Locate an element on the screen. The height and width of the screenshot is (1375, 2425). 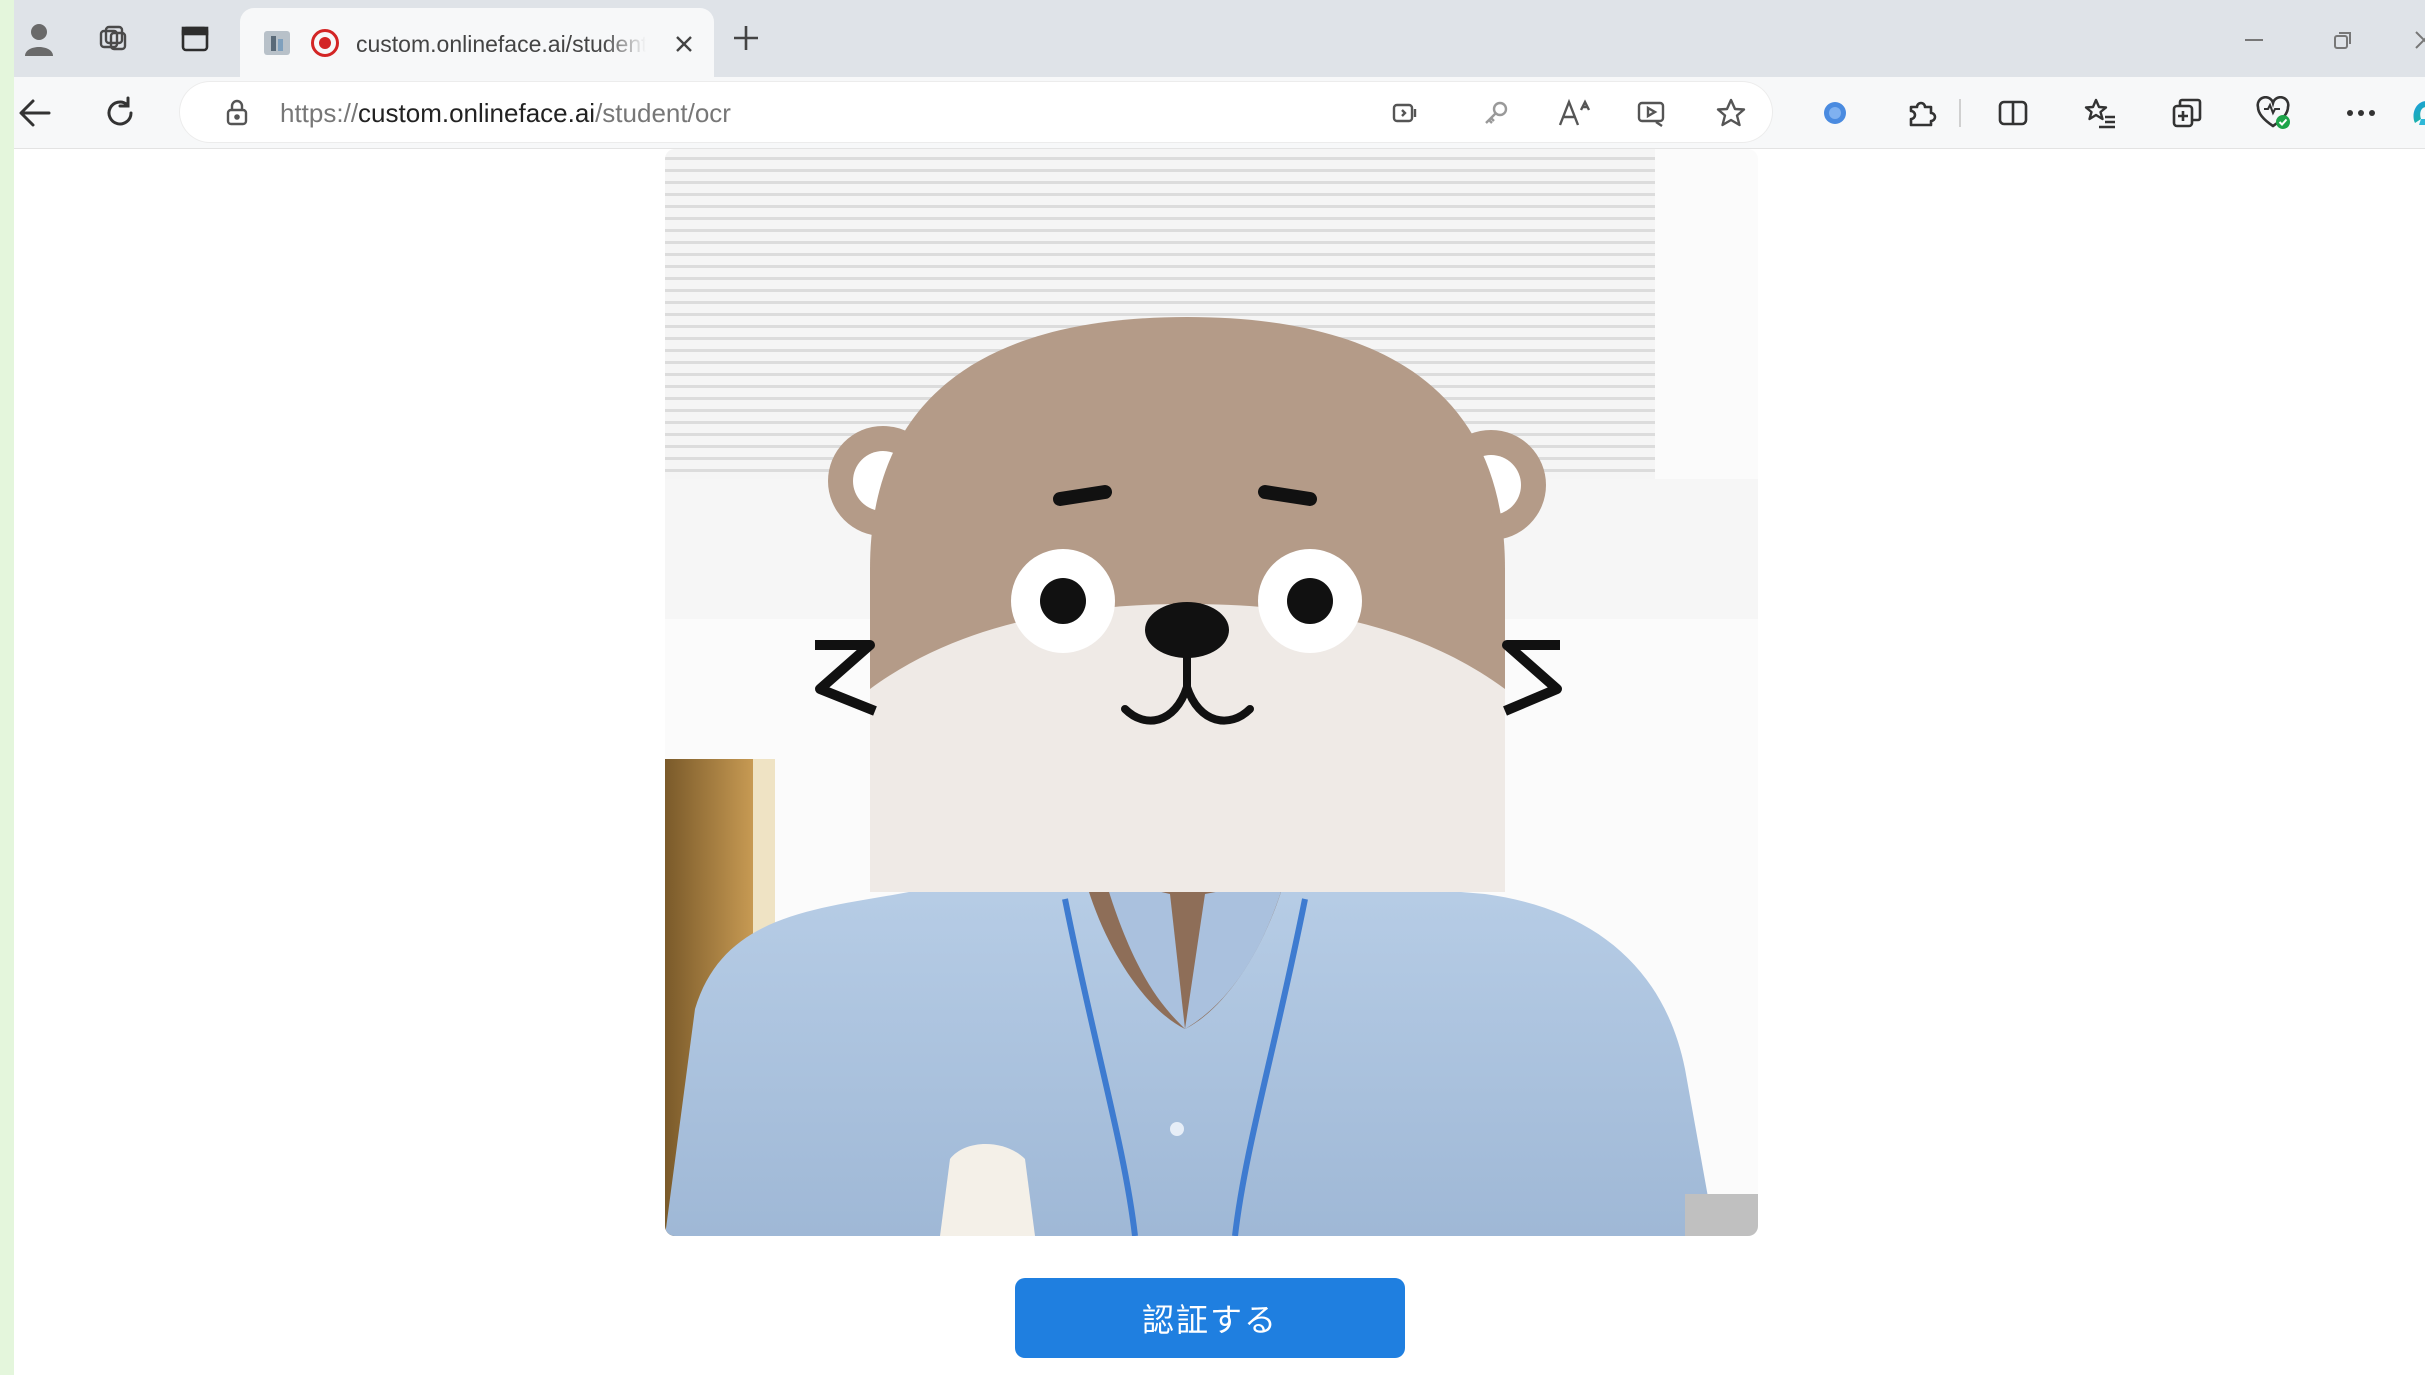
workspaces-icon is located at coordinates (113, 39).